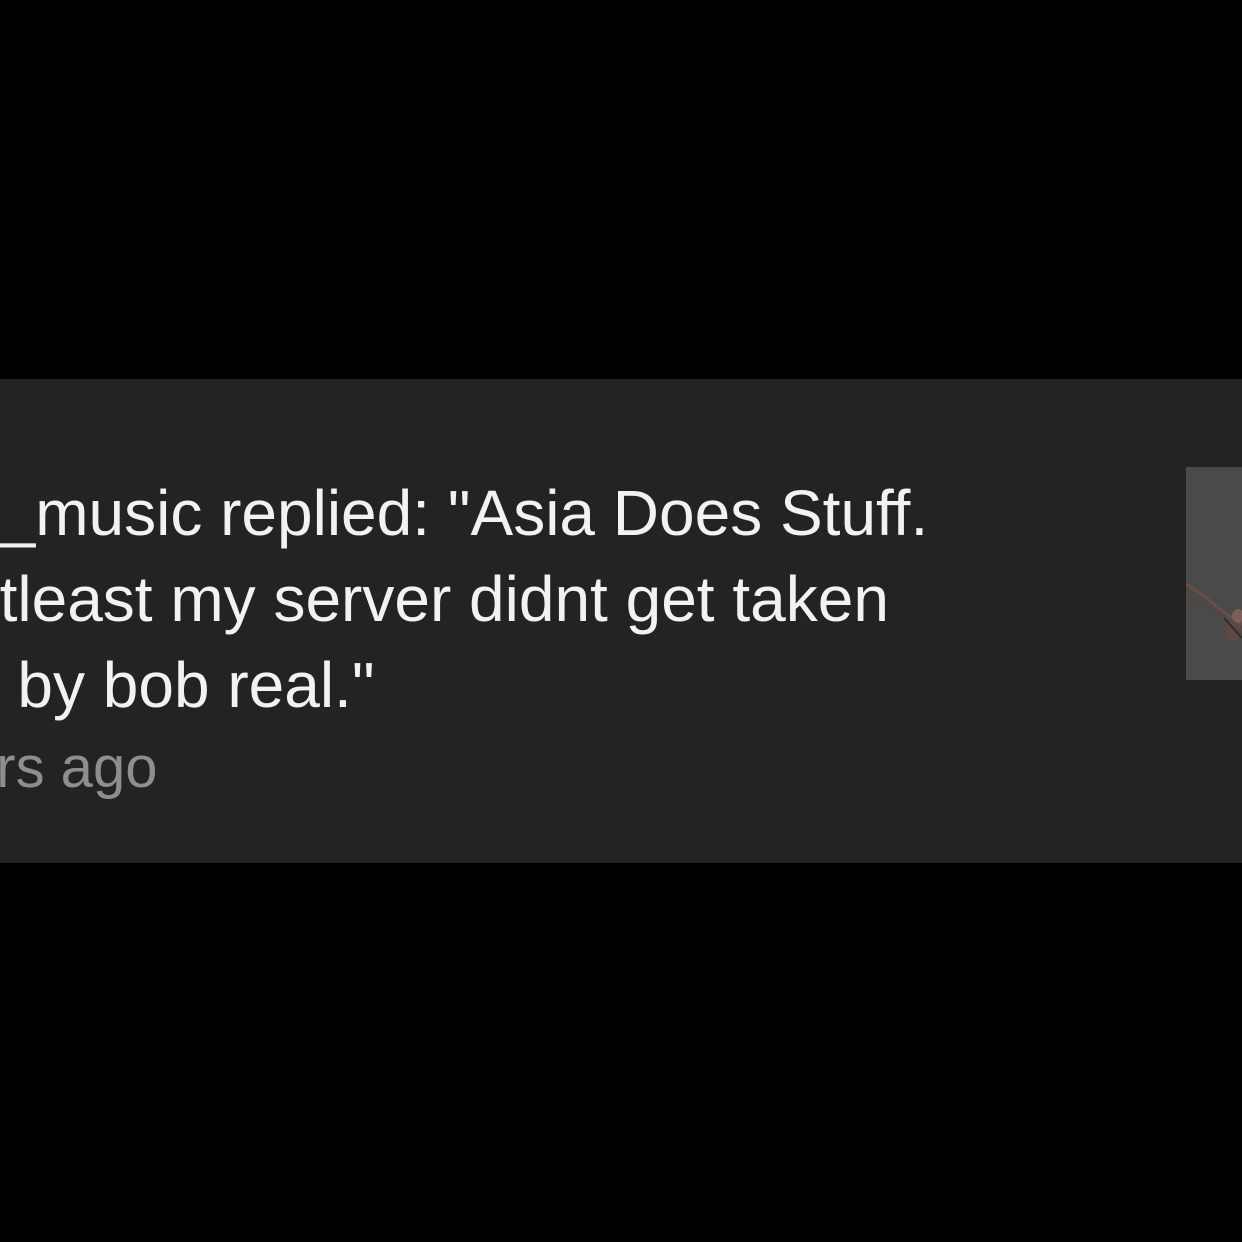  I want to click on post-thumbnail-image-icon, so click(1214, 573).